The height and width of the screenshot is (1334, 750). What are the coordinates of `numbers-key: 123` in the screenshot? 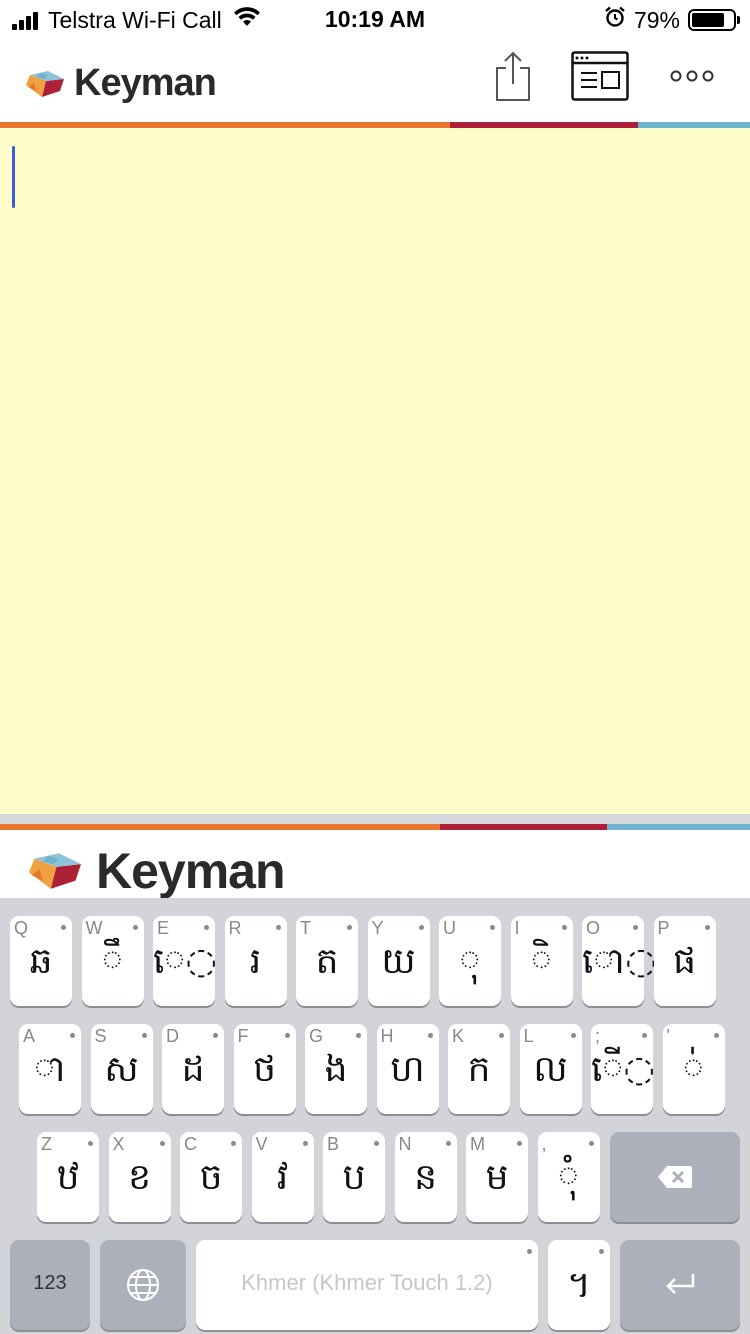 It's located at (50, 1285).